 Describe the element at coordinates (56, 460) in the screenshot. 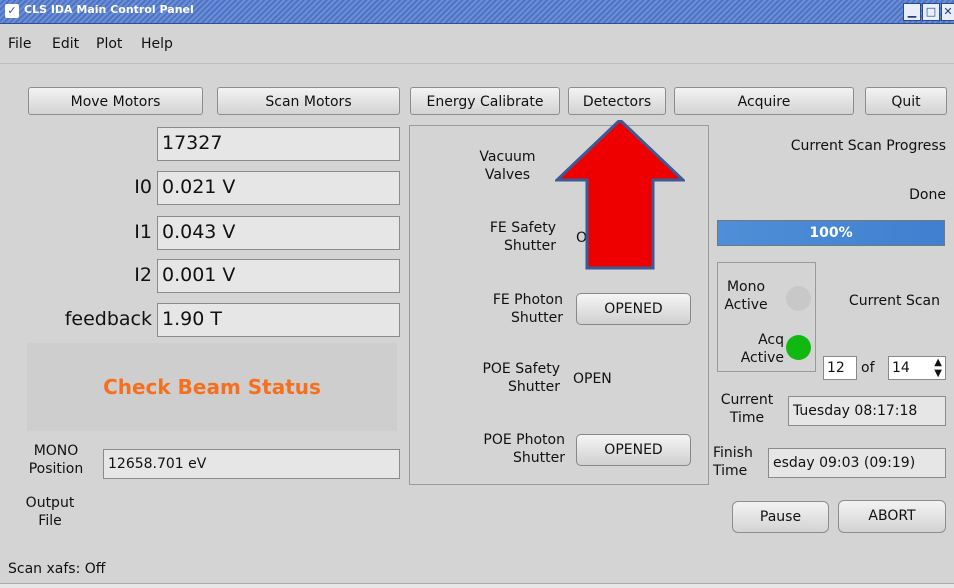

I see `mono-position-label: MONO Position` at that location.